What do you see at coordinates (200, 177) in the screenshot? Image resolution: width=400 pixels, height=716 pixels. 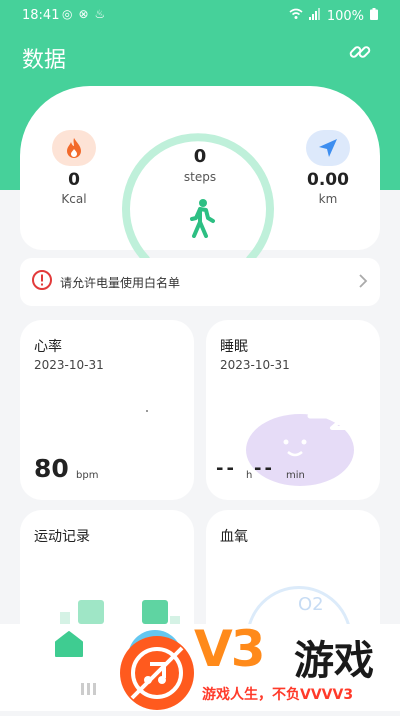 I see `steps-unit: steps` at bounding box center [200, 177].